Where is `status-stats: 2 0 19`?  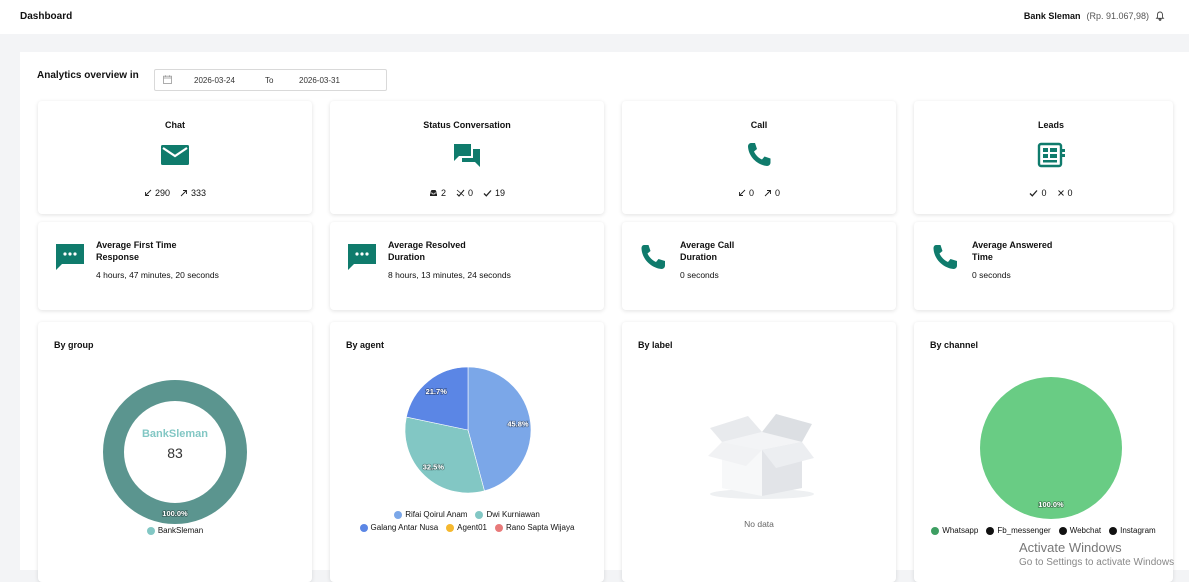
status-stats: 2 0 19 is located at coordinates (467, 193).